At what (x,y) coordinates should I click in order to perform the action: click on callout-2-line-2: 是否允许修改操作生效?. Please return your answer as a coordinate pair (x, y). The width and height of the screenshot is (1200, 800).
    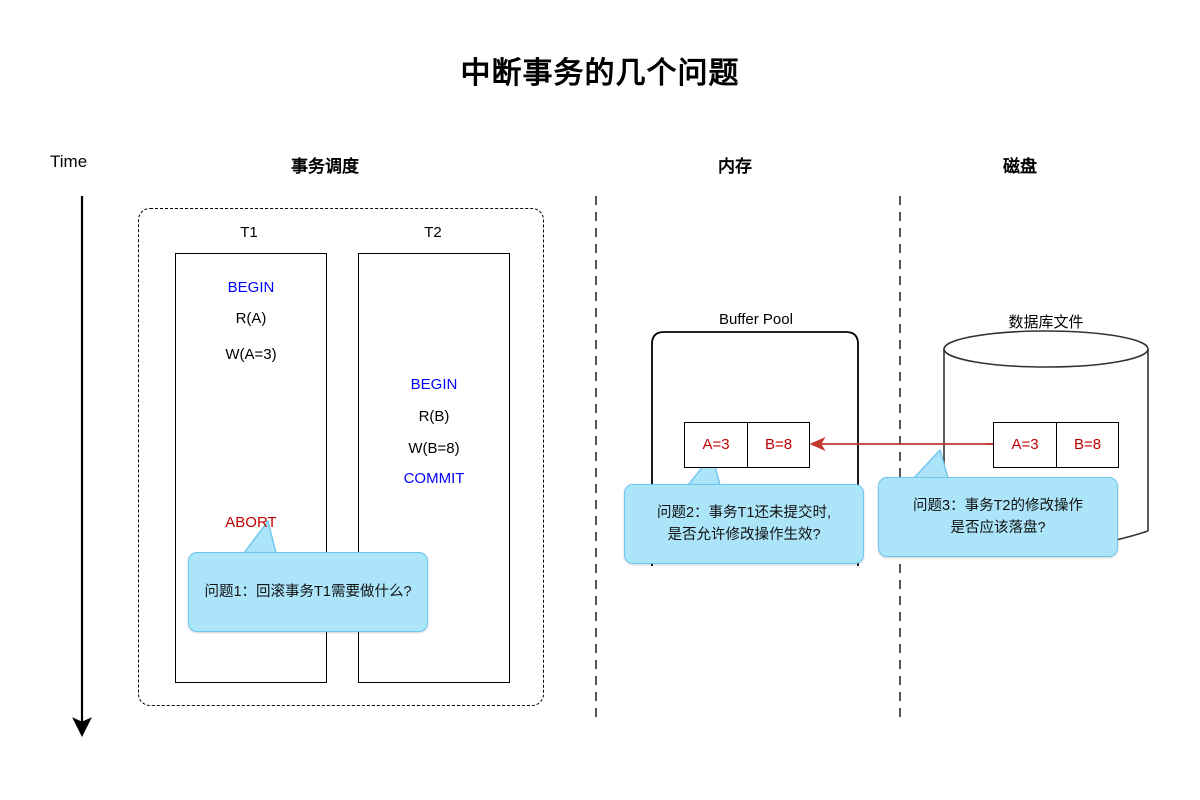
    Looking at the image, I should click on (744, 535).